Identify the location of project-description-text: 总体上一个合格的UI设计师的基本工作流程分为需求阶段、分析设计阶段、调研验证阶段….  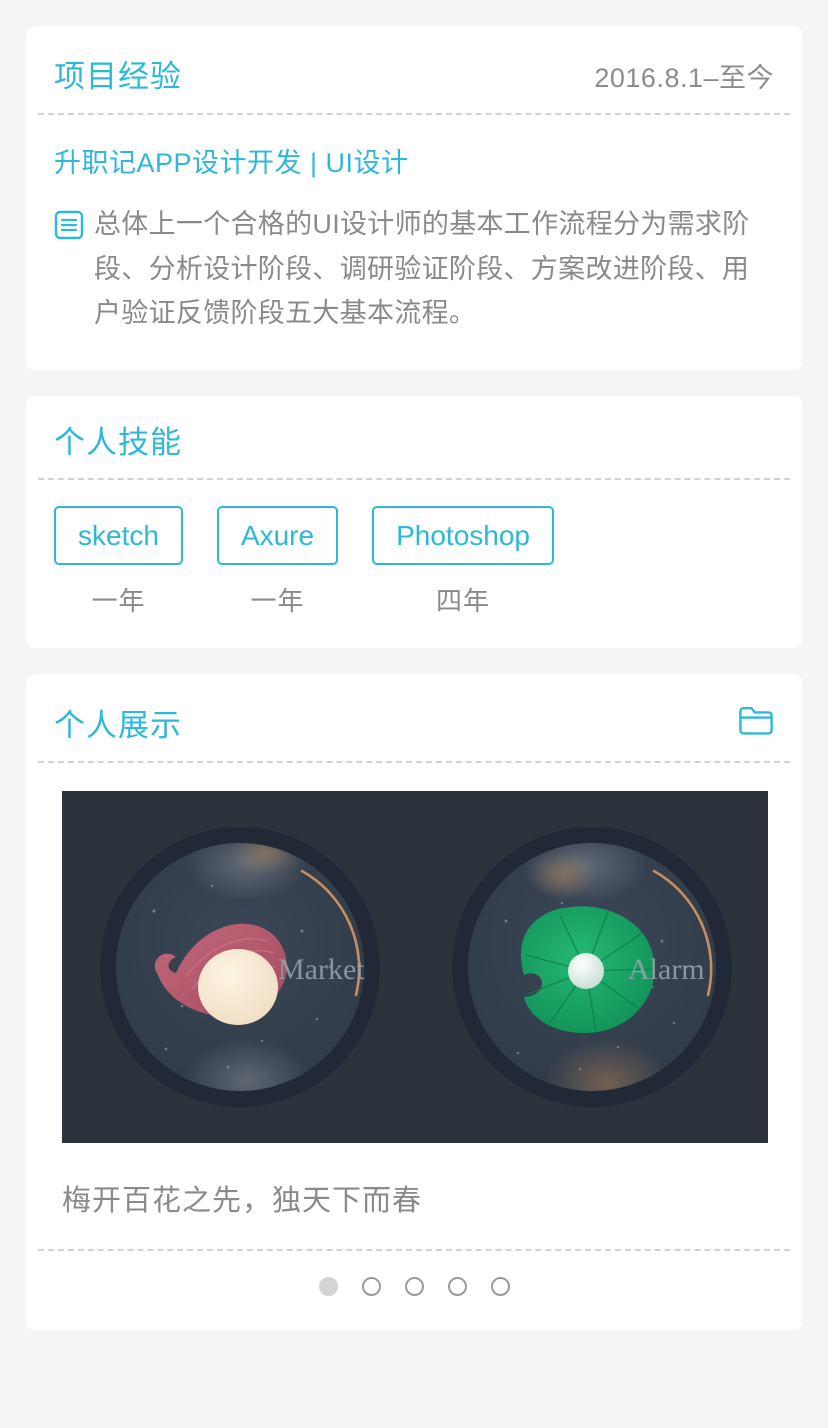
(422, 269).